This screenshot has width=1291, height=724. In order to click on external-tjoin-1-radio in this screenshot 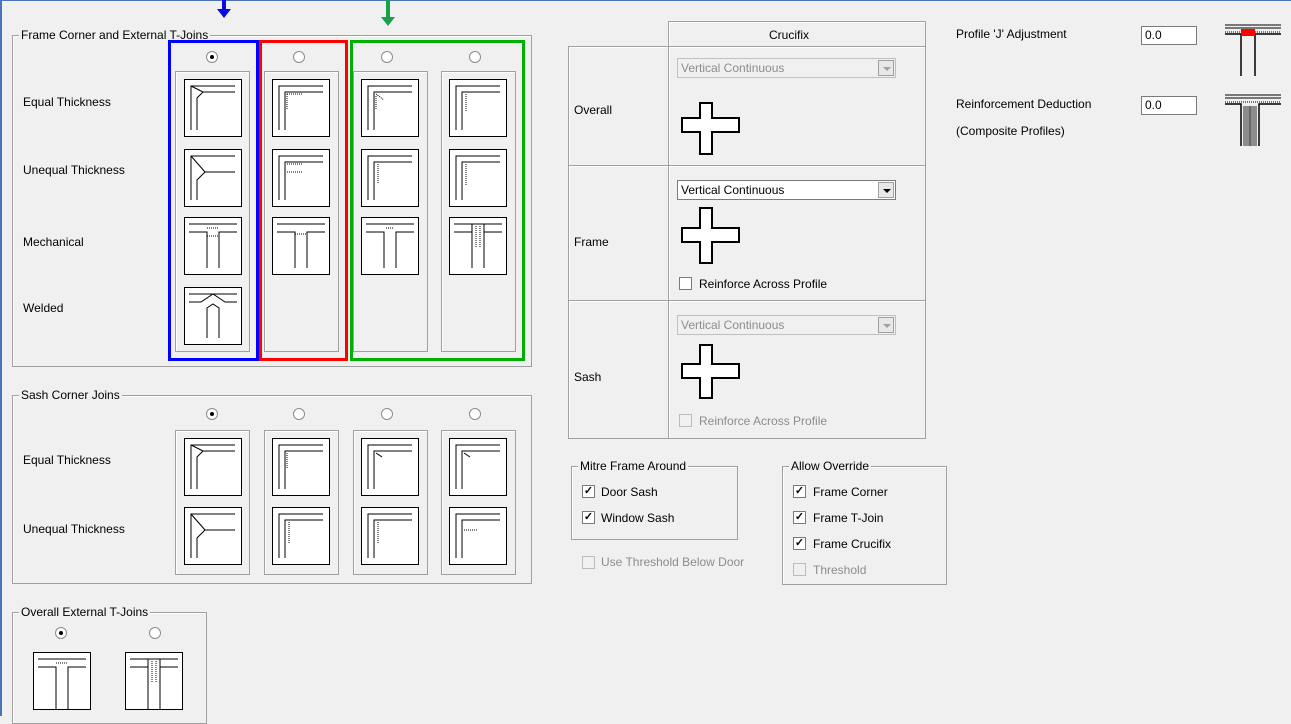, I will do `click(61, 633)`.